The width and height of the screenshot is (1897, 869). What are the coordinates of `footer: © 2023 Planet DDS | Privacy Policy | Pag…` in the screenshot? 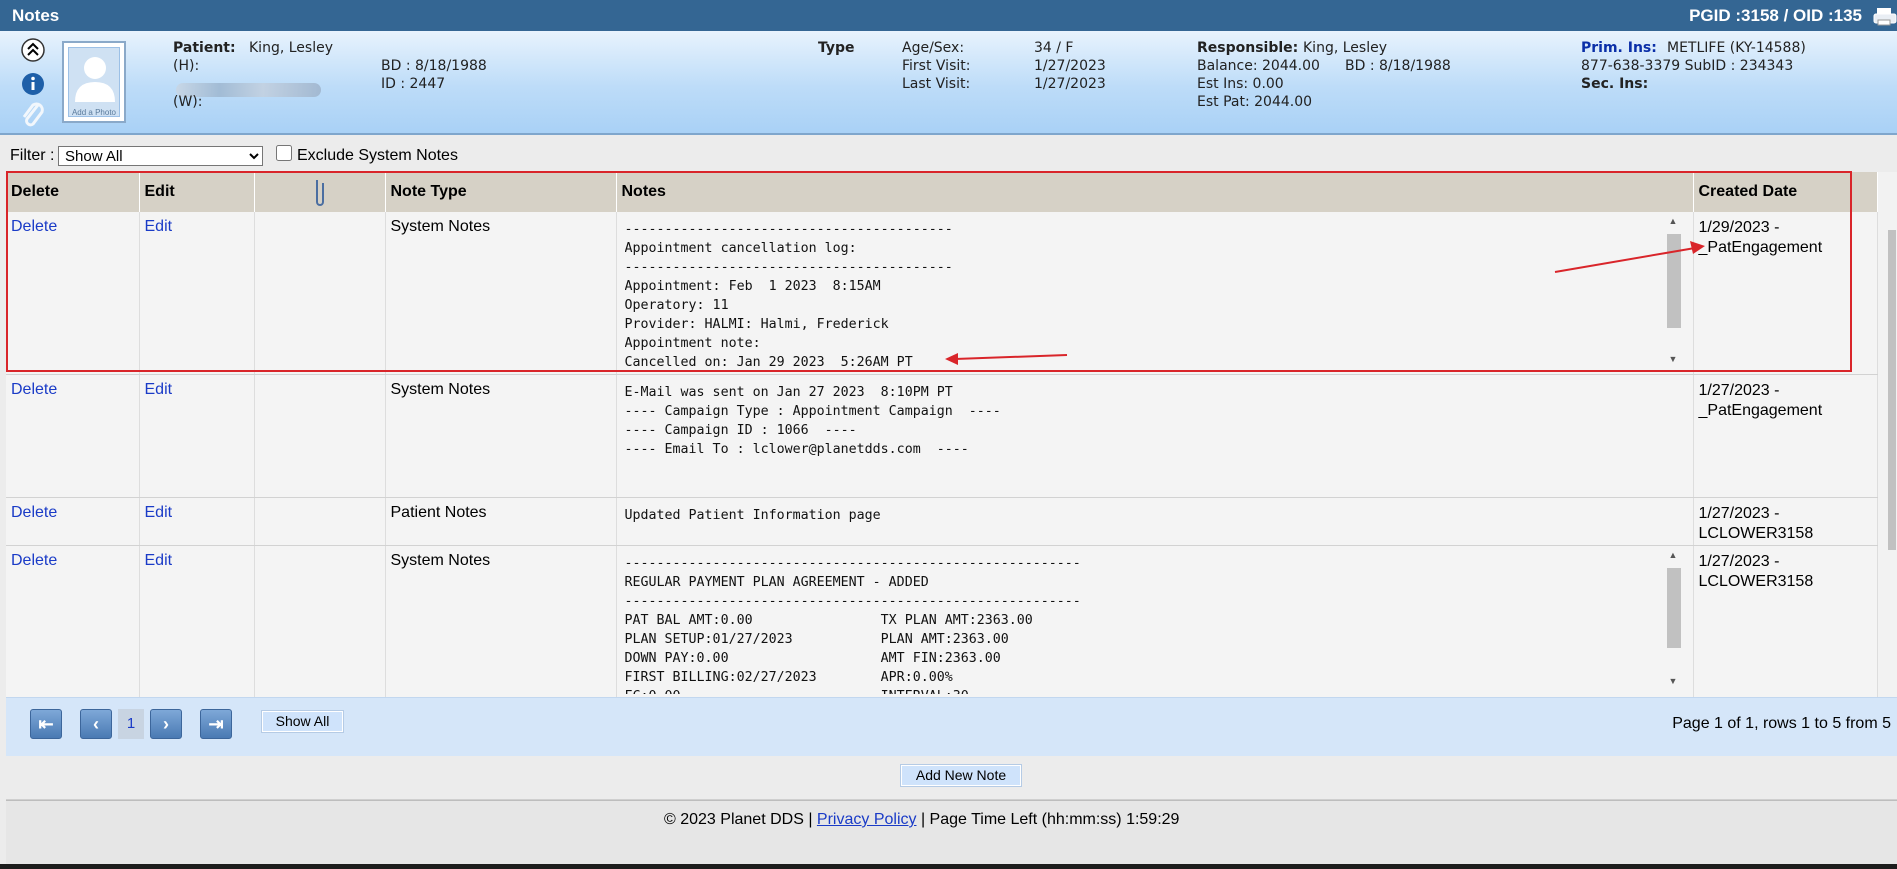 It's located at (951, 832).